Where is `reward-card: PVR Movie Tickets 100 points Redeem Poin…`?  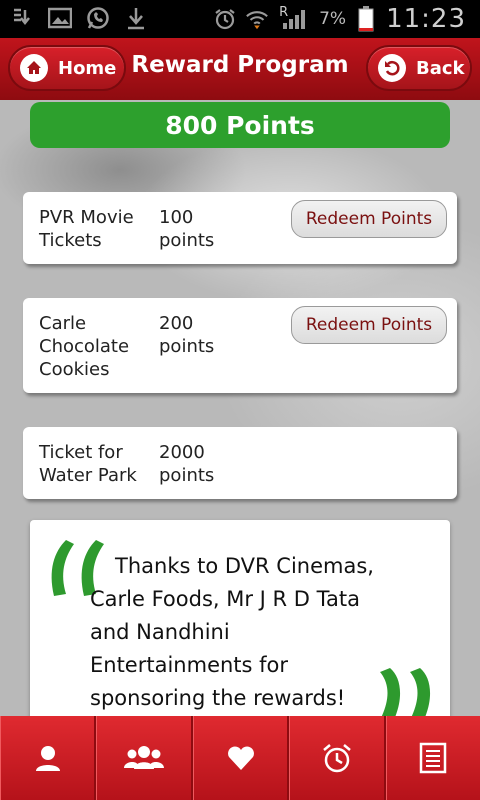
reward-card: PVR Movie Tickets 100 points Redeem Poin… is located at coordinates (240, 228).